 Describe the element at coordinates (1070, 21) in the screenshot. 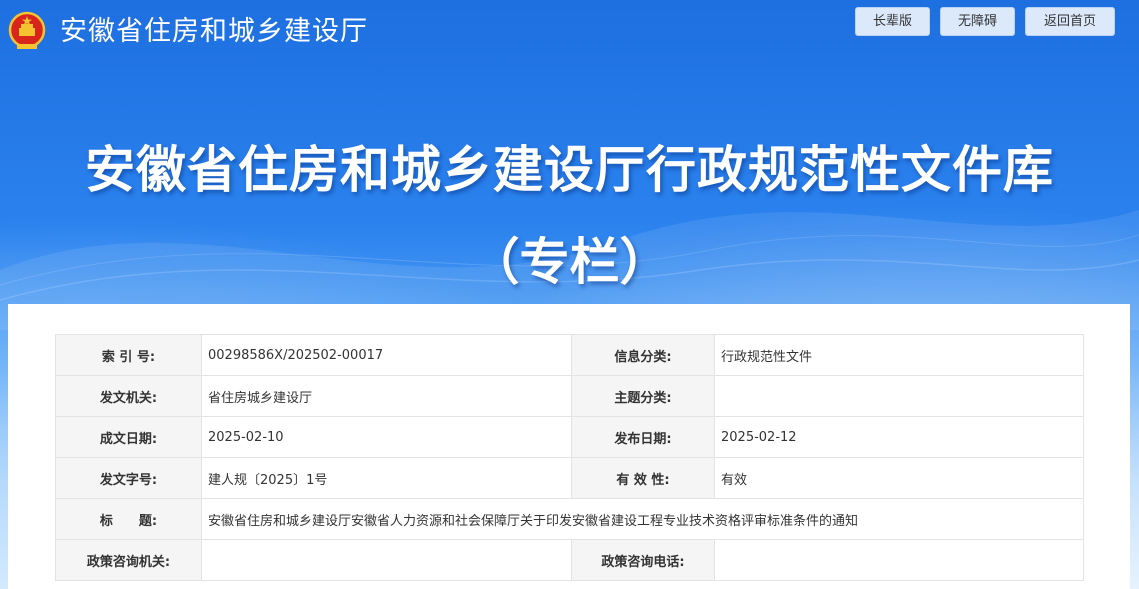

I see `back-home-button: 返回首页` at that location.